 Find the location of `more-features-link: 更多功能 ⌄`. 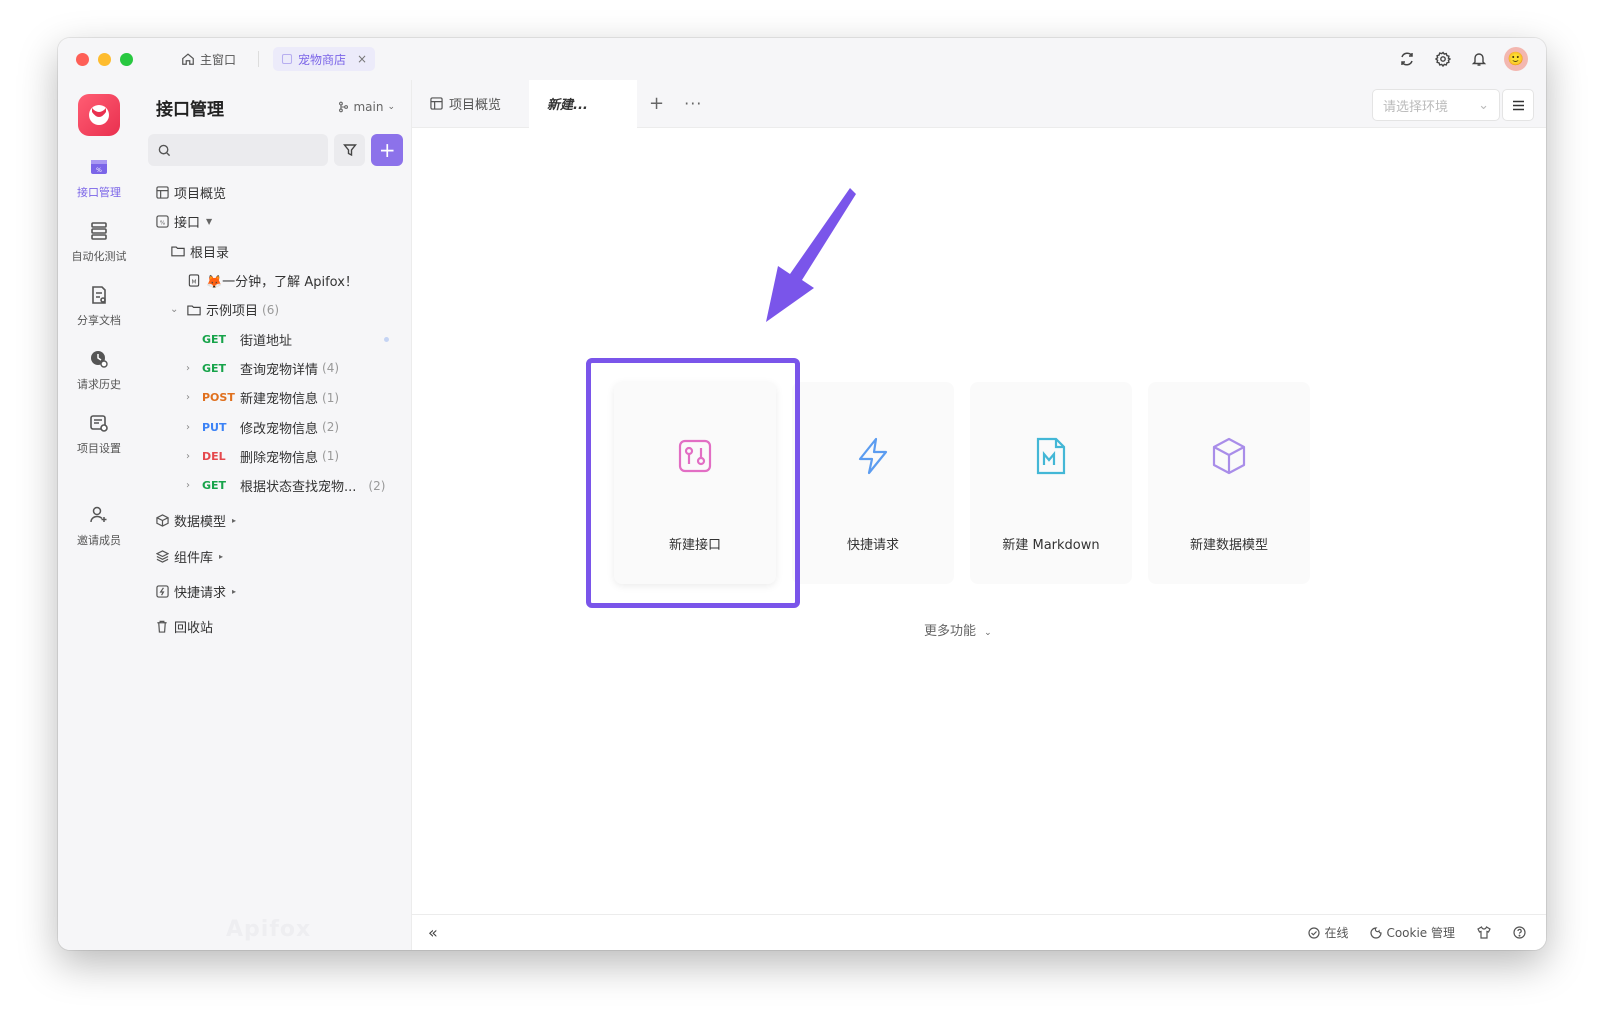

more-features-link: 更多功能 ⌄ is located at coordinates (958, 629).